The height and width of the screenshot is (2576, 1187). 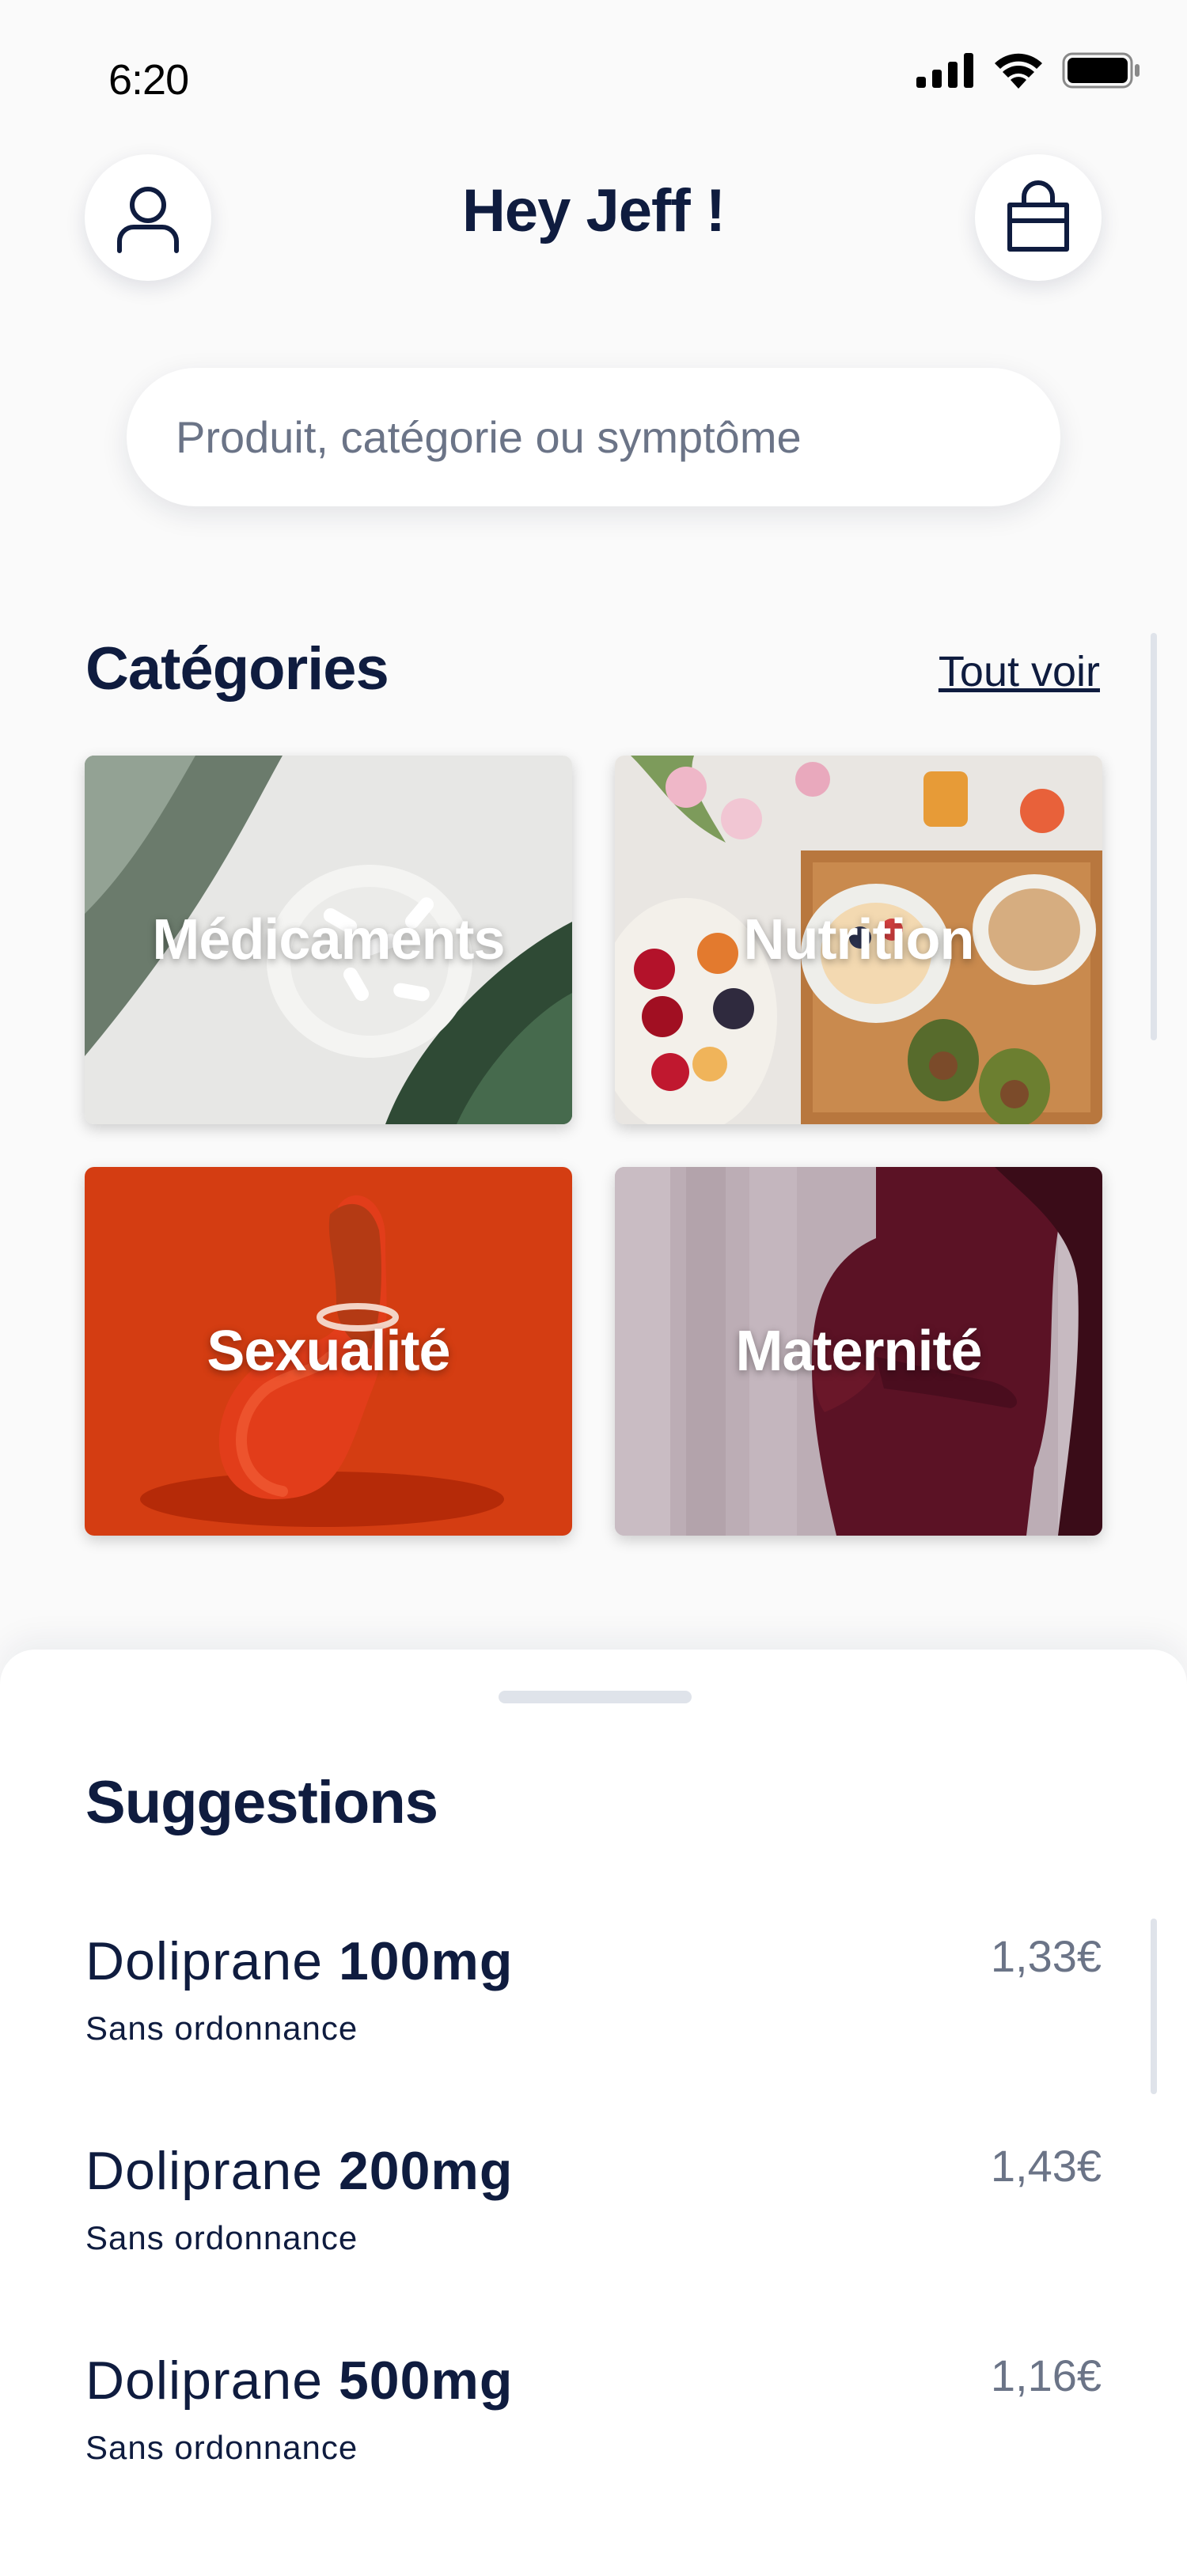 I want to click on item-price: 1,33€, so click(x=1046, y=1956).